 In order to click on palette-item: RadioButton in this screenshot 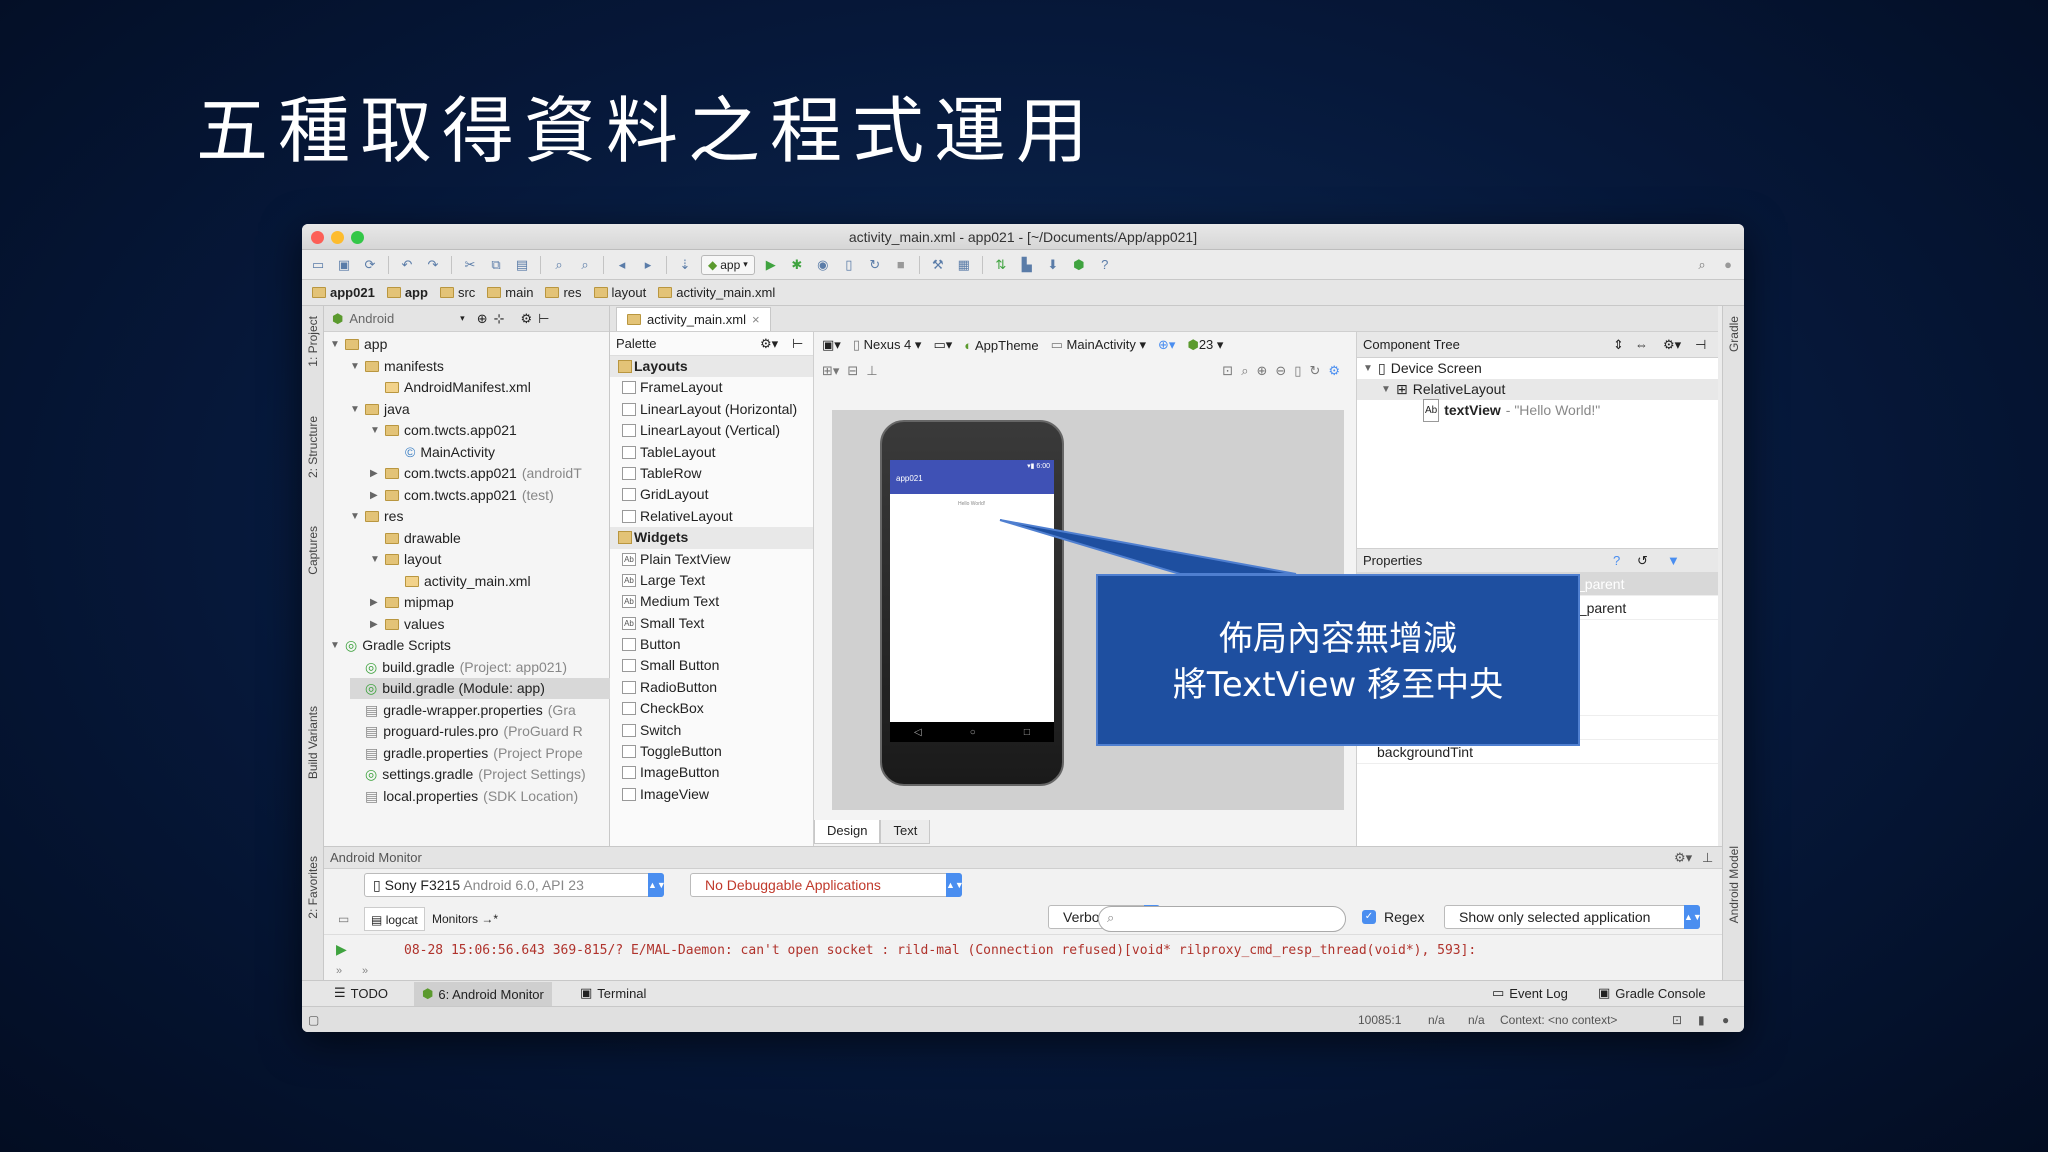, I will do `click(711, 687)`.